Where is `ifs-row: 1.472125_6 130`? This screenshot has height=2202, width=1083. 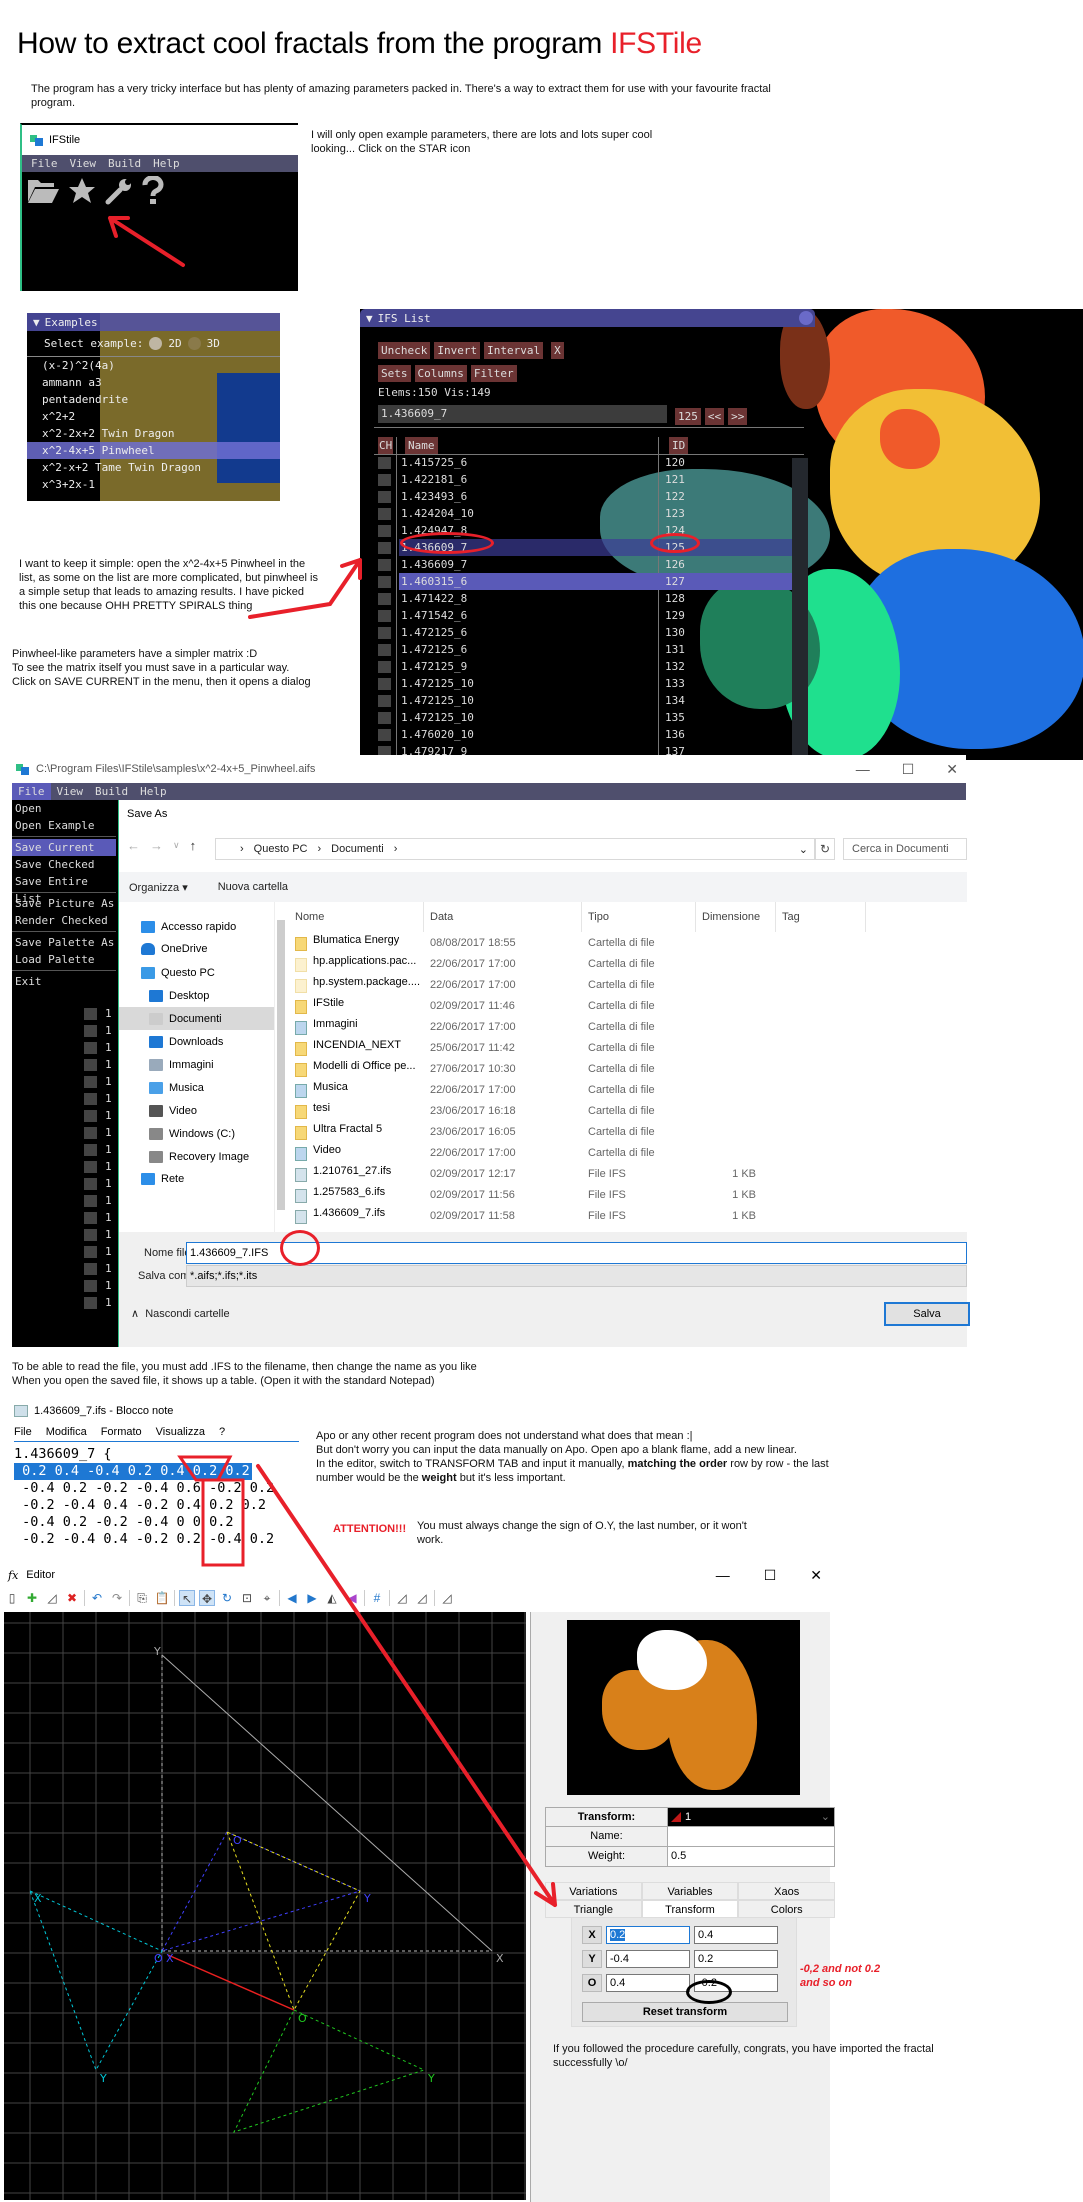
ifs-row: 1.472125_6 130 is located at coordinates (584, 632).